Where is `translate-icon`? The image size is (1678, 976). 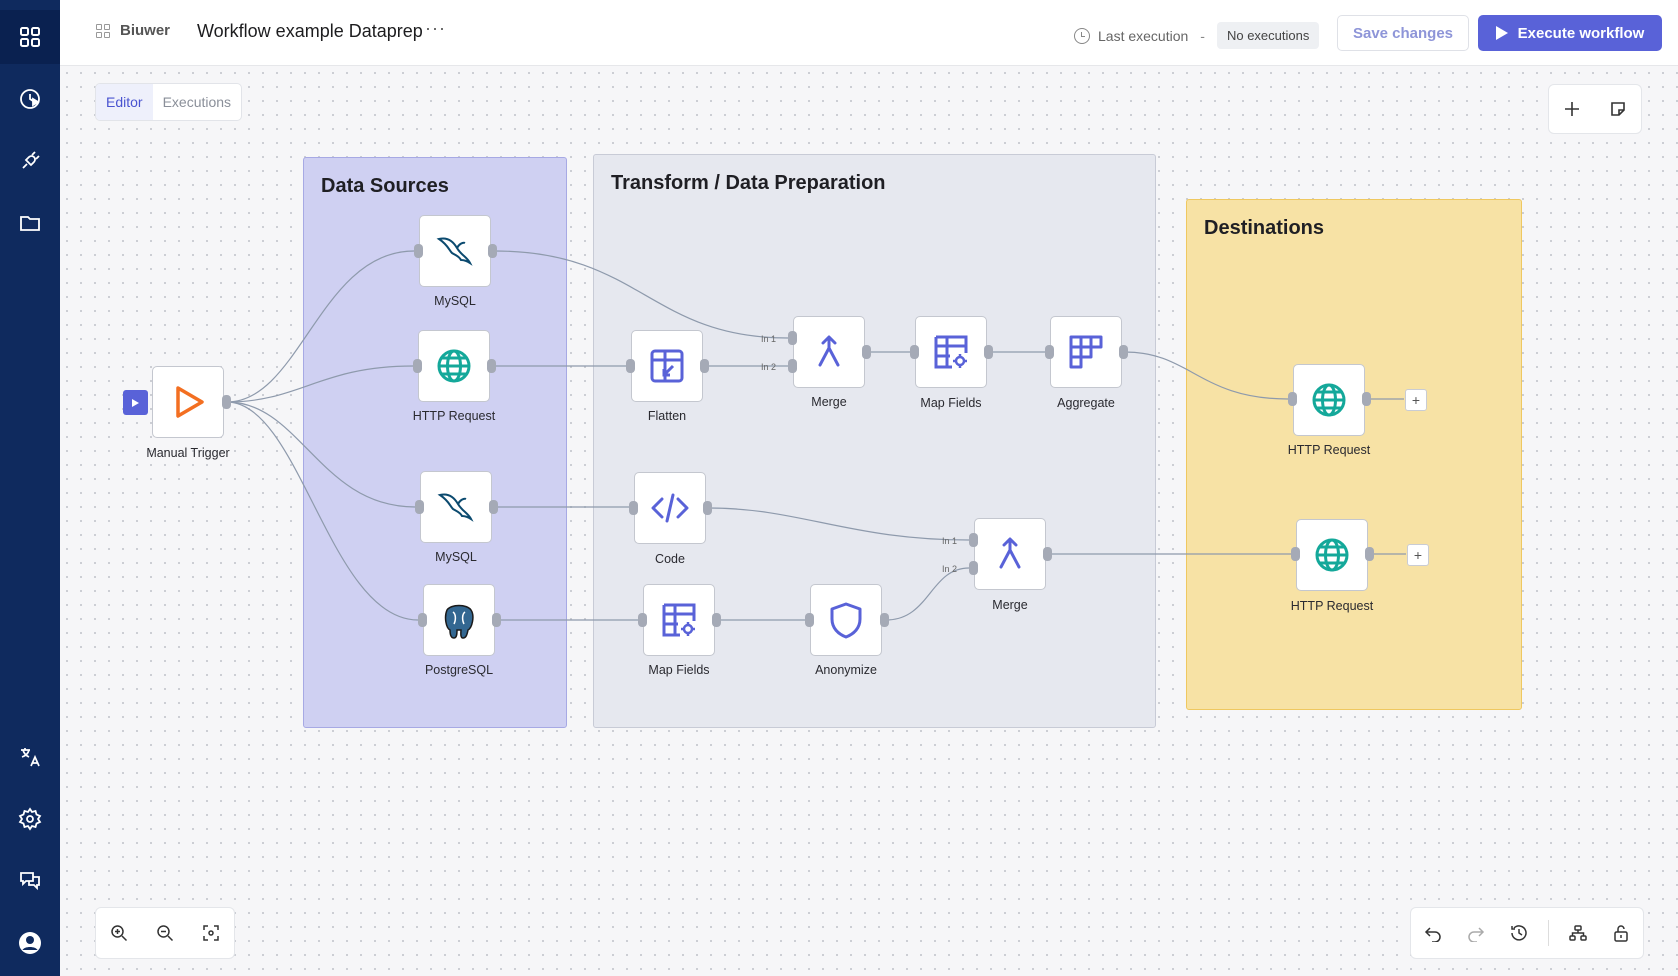 translate-icon is located at coordinates (30, 757).